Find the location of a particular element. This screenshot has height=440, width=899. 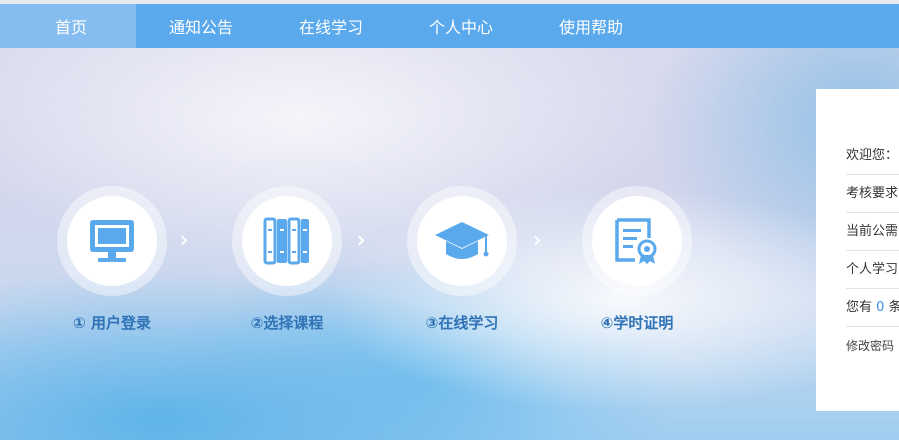

main-nav: 首页 通知公告 在线学习 个人中心 使用帮助 is located at coordinates (449, 24).